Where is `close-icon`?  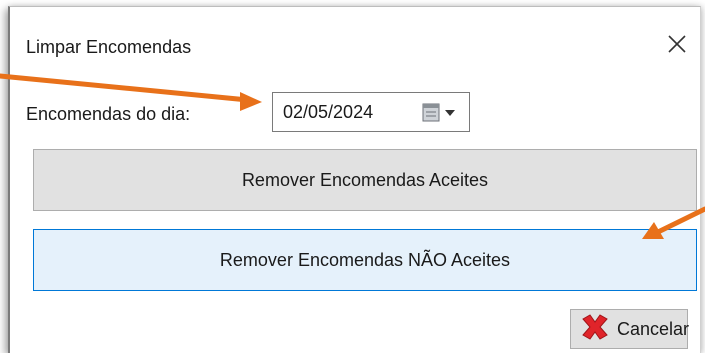 close-icon is located at coordinates (677, 44).